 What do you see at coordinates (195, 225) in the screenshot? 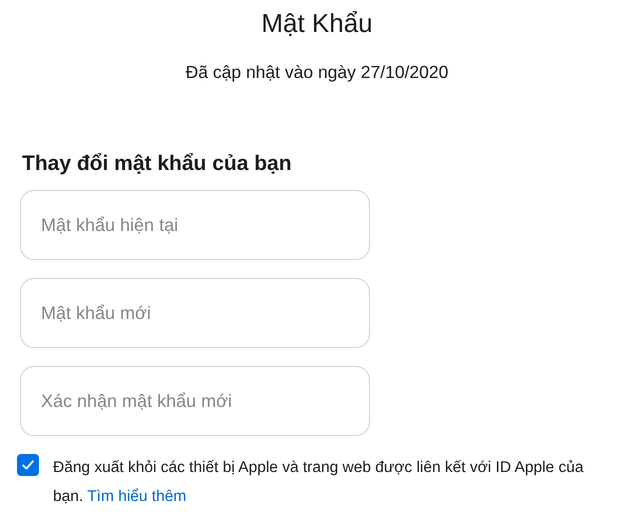
I see `password-field: Mật khẩu hiện tại` at bounding box center [195, 225].